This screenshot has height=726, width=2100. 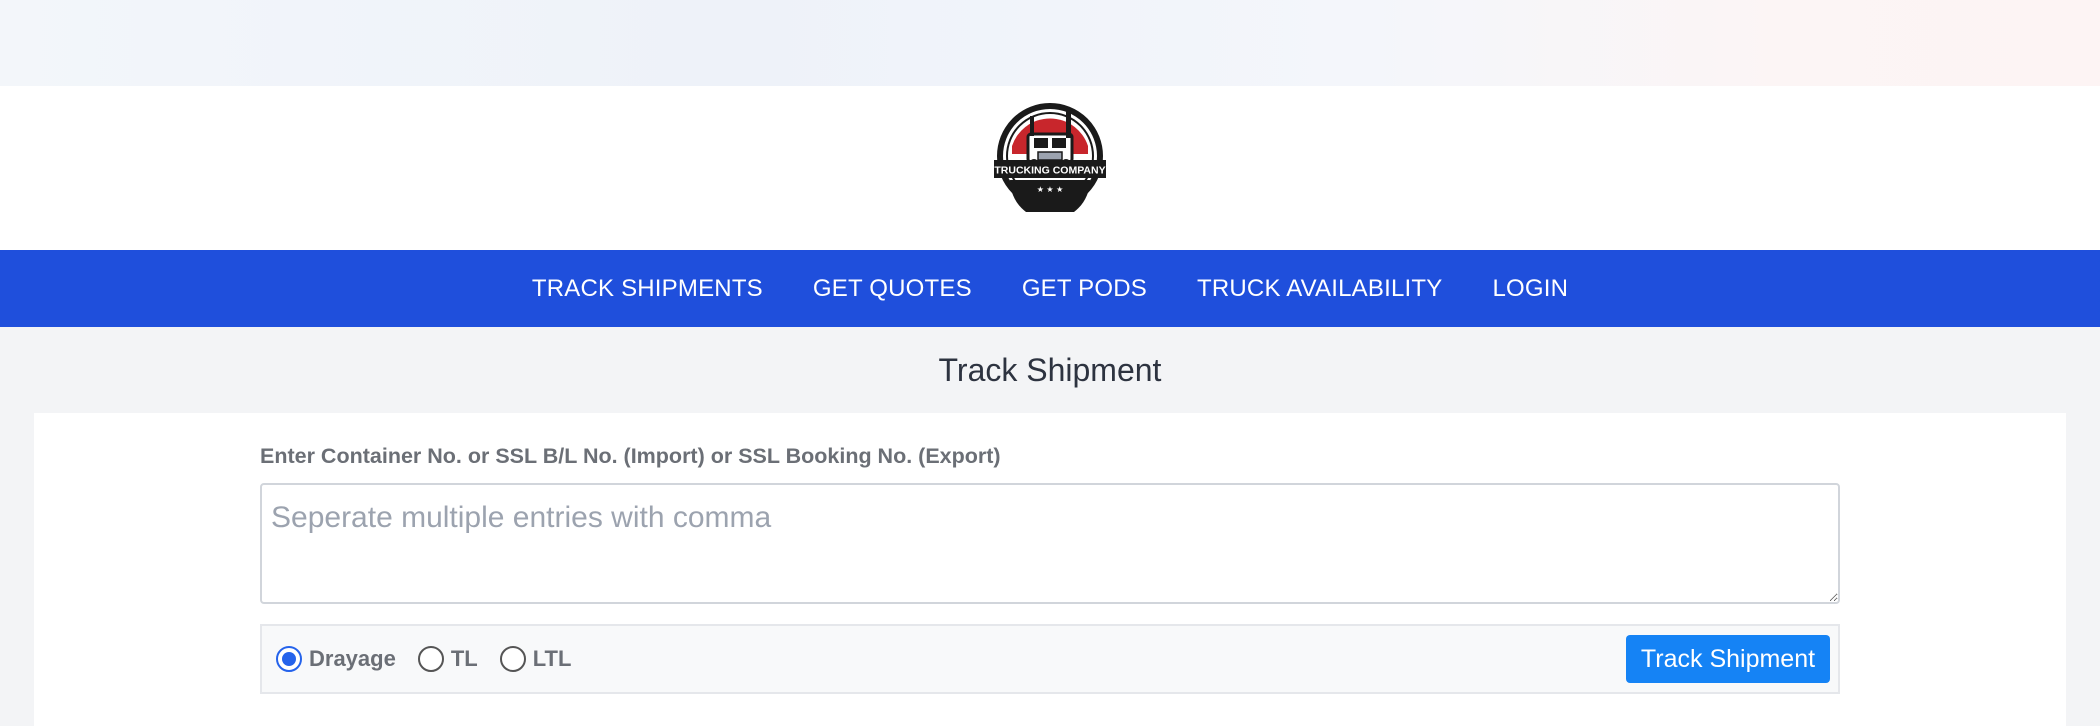 I want to click on radio-label: Drayage, so click(x=352, y=659).